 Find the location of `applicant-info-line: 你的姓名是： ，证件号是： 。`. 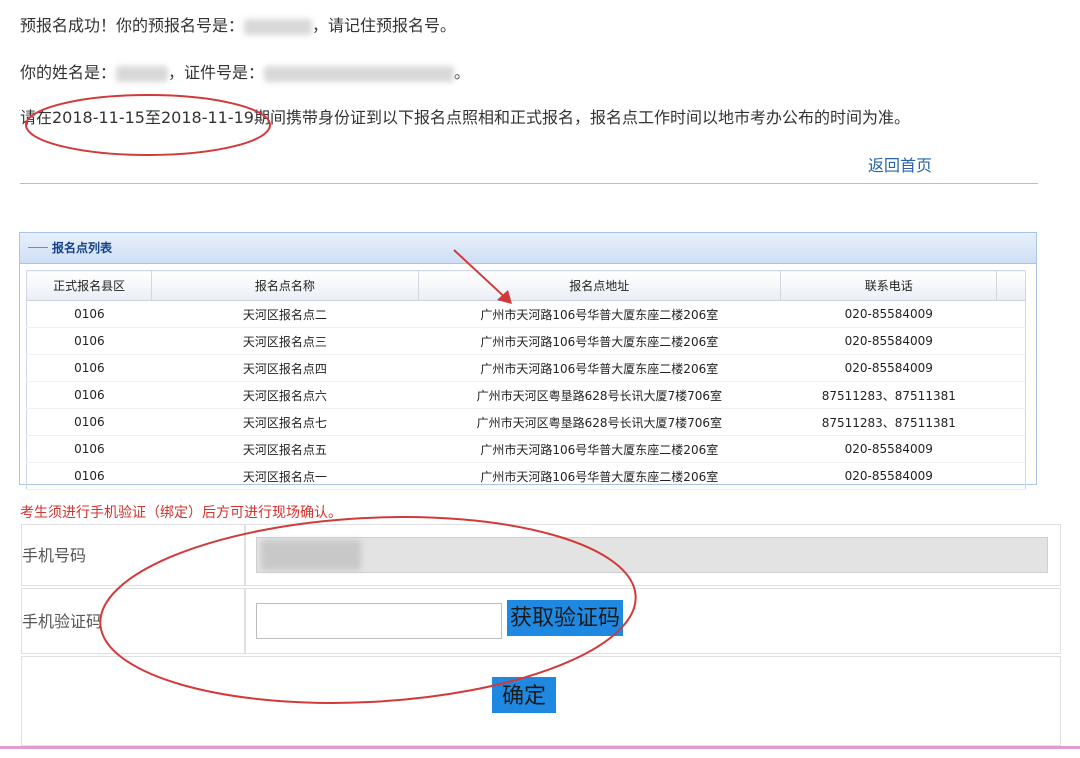

applicant-info-line: 你的姓名是： ，证件号是： 。 is located at coordinates (245, 71).